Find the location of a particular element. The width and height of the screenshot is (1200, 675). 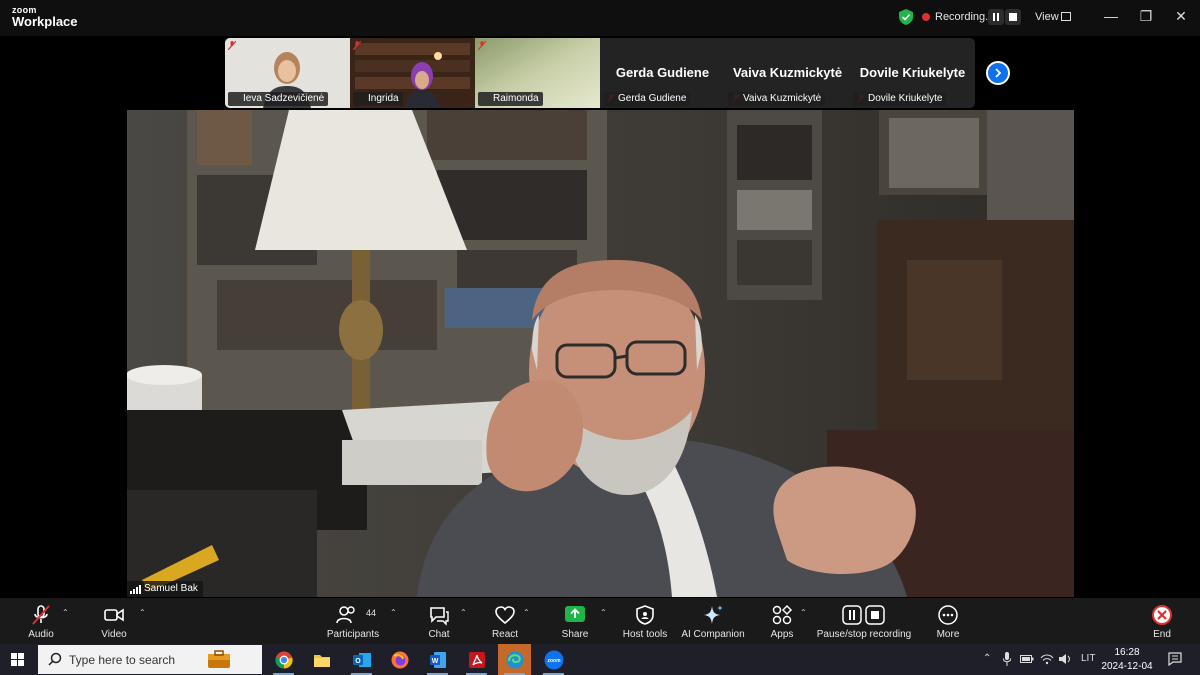

audio-label: Audio is located at coordinates (41, 634).